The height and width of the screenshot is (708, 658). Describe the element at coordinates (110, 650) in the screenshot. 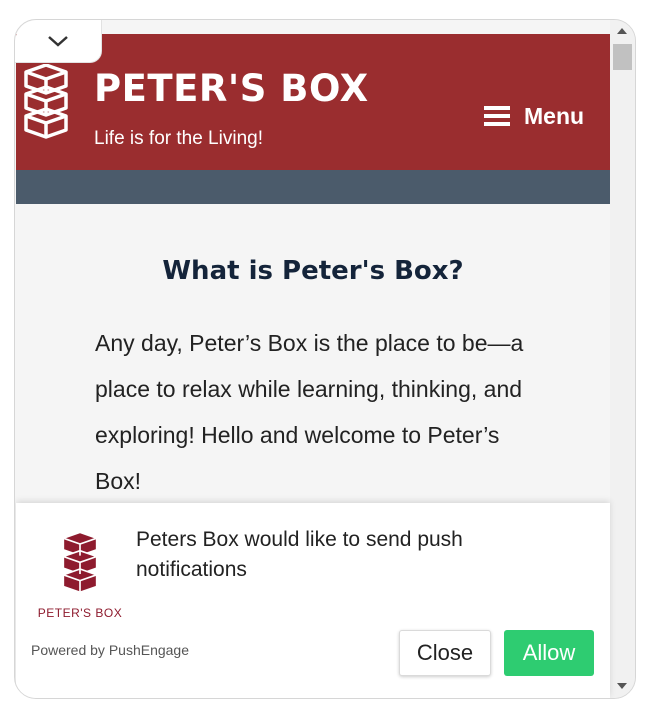

I see `powered-by-text: Powered by PushEngage` at that location.